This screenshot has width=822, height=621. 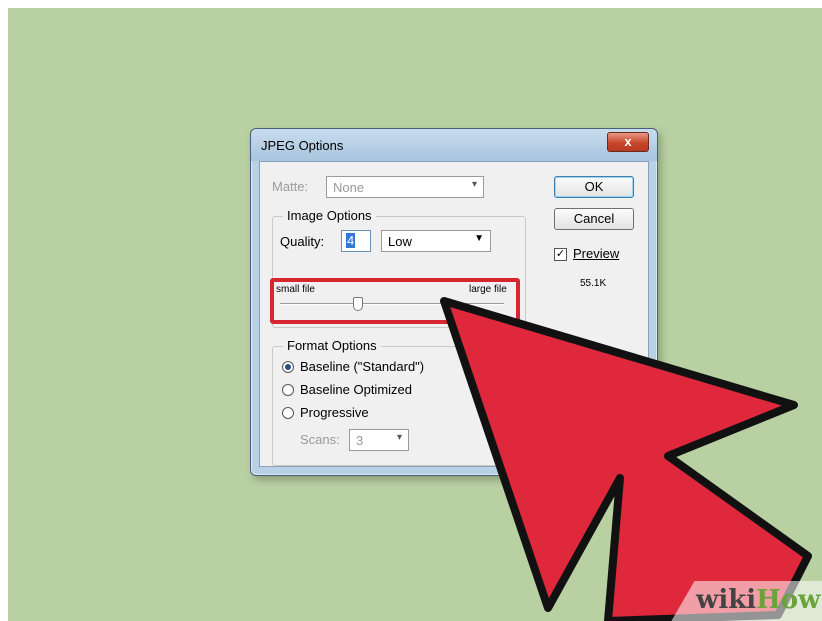 What do you see at coordinates (788, 600) in the screenshot?
I see `watermark-how: How` at bounding box center [788, 600].